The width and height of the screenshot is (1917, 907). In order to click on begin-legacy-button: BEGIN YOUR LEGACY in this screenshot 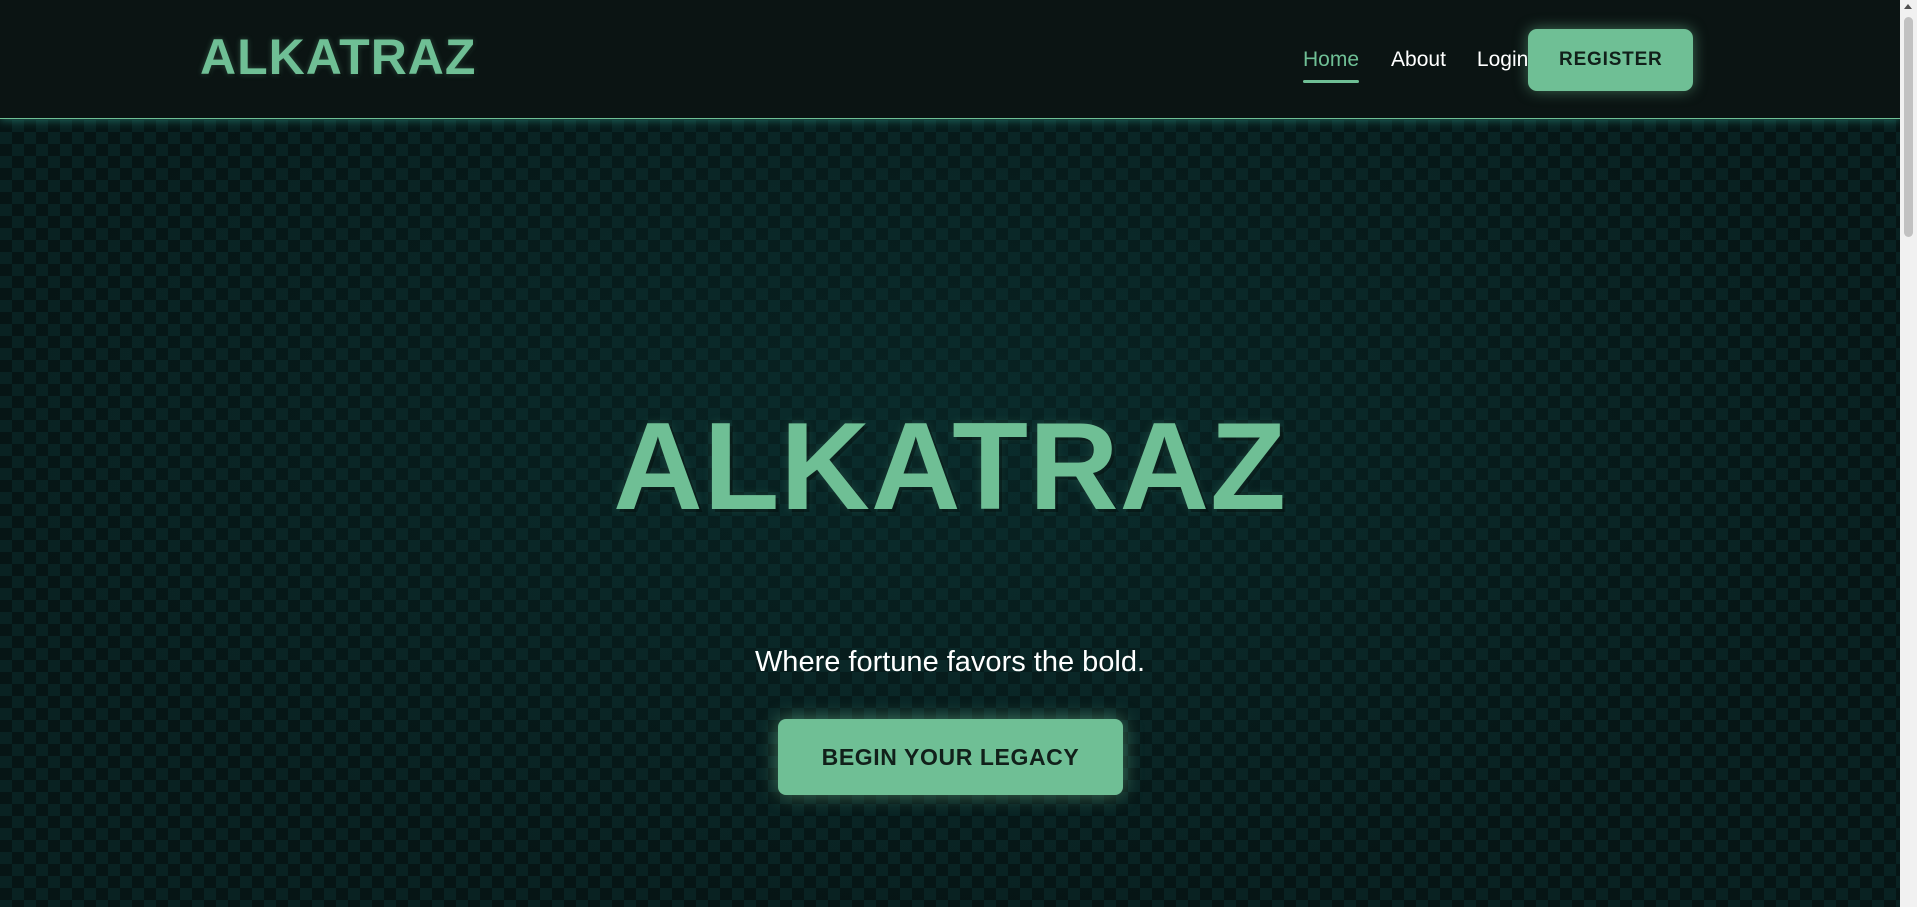, I will do `click(950, 757)`.